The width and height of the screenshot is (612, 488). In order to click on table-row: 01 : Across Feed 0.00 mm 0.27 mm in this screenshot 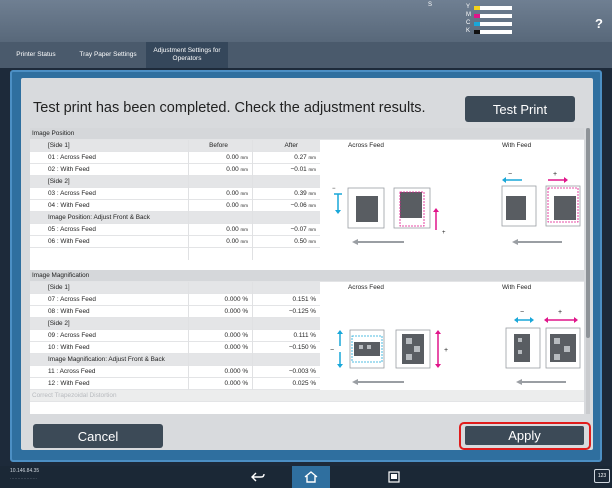, I will do `click(175, 158)`.